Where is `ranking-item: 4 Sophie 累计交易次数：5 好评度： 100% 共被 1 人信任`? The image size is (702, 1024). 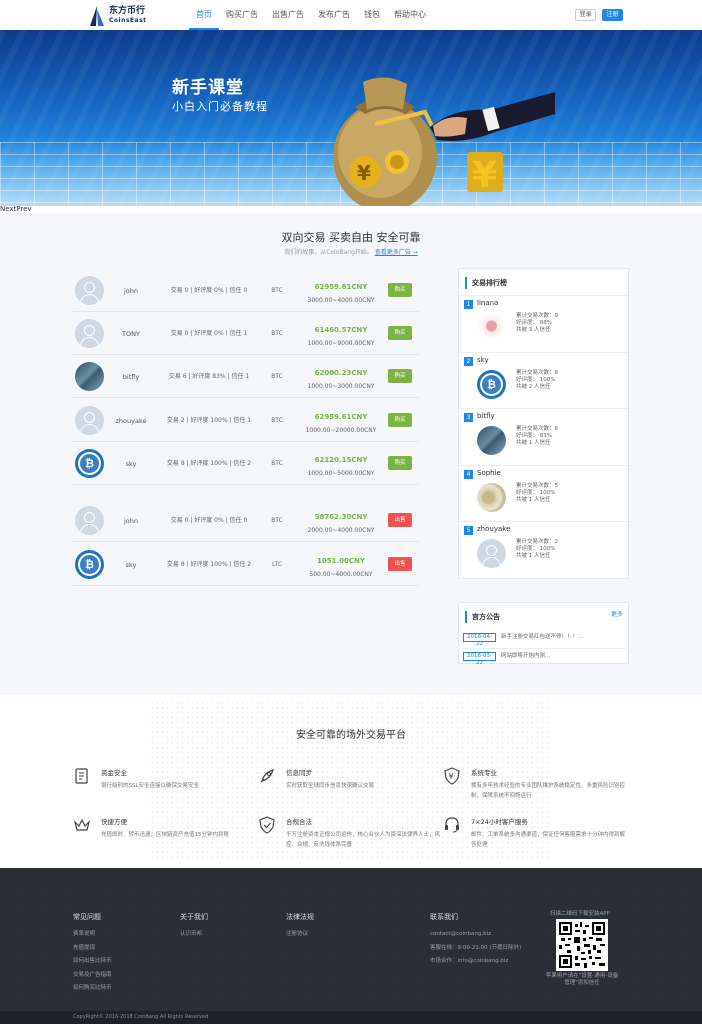
ranking-item: 4 Sophie 累计交易次数：5 好评度： 100% 共被 1 人信任 is located at coordinates (543, 493).